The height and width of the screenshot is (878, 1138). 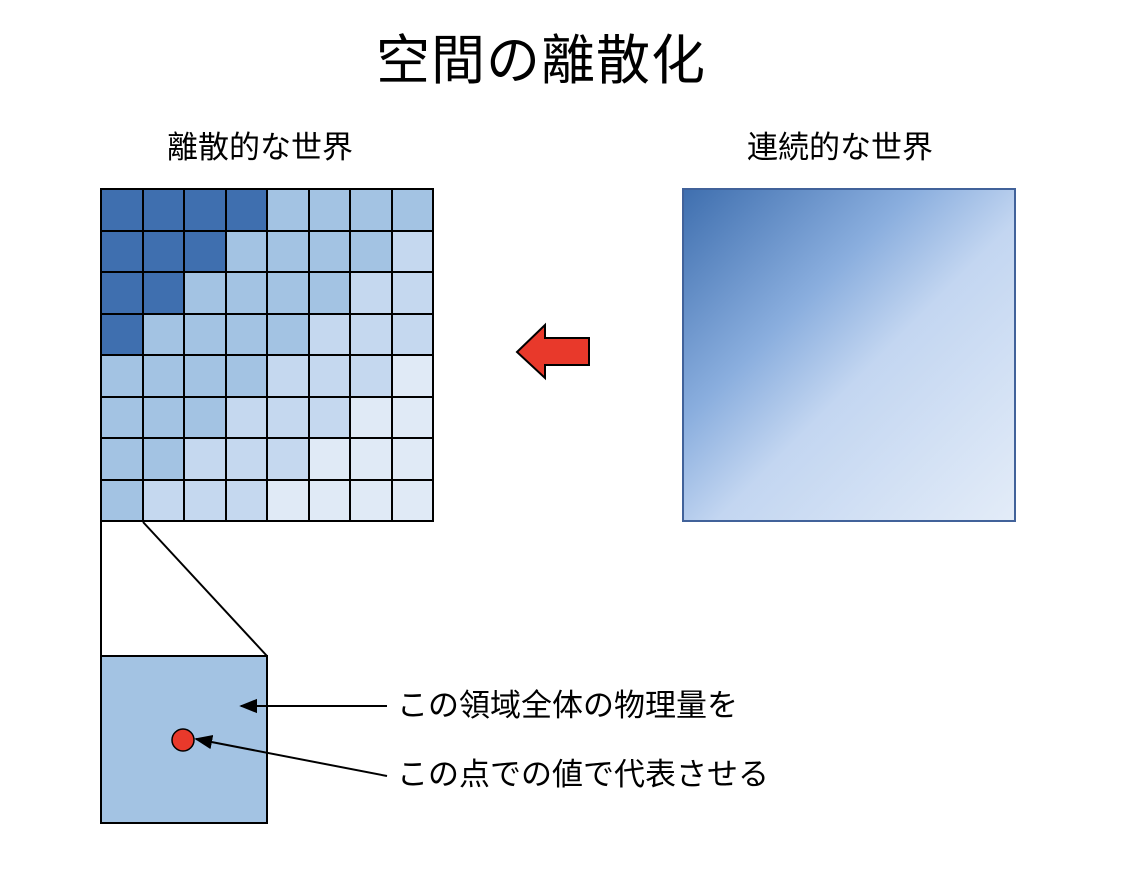 I want to click on continuous-gradient-box, so click(x=849, y=355).